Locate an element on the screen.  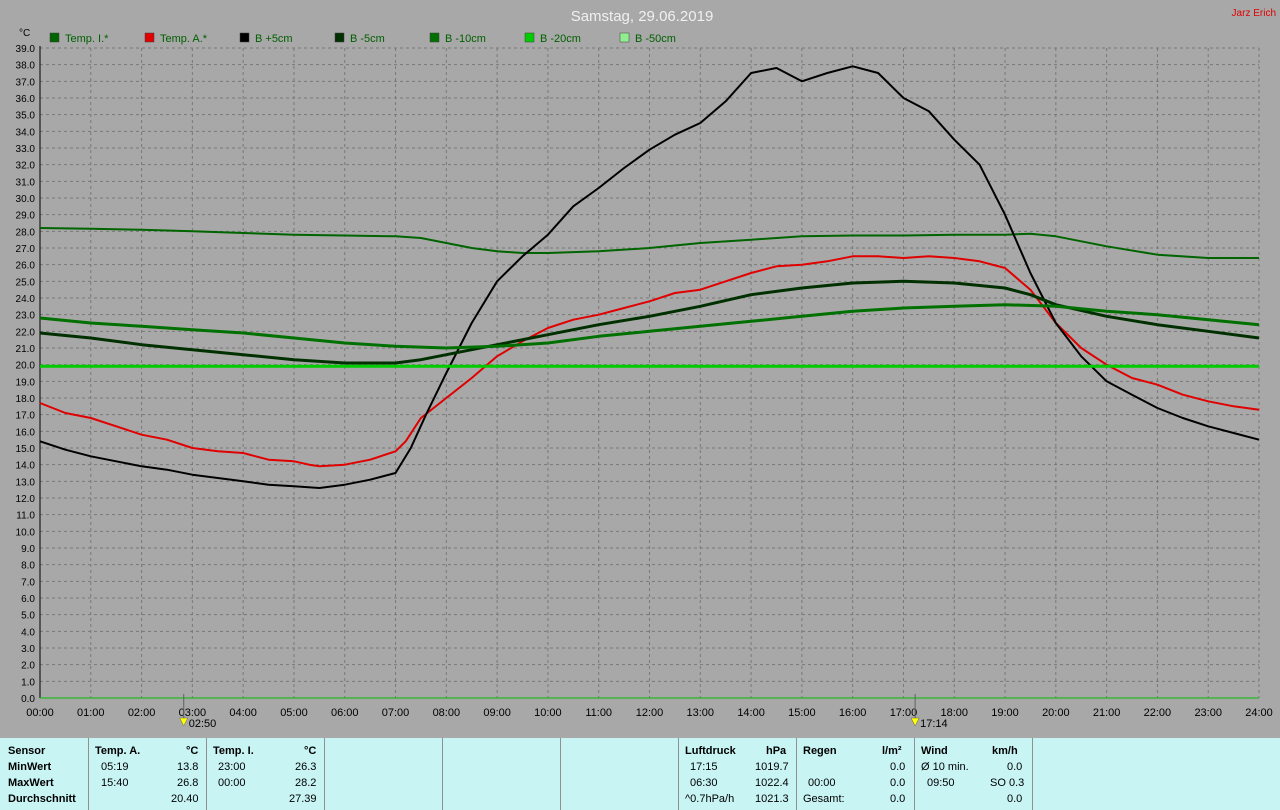
pressure-max-value: 1022.4 is located at coordinates (772, 783).